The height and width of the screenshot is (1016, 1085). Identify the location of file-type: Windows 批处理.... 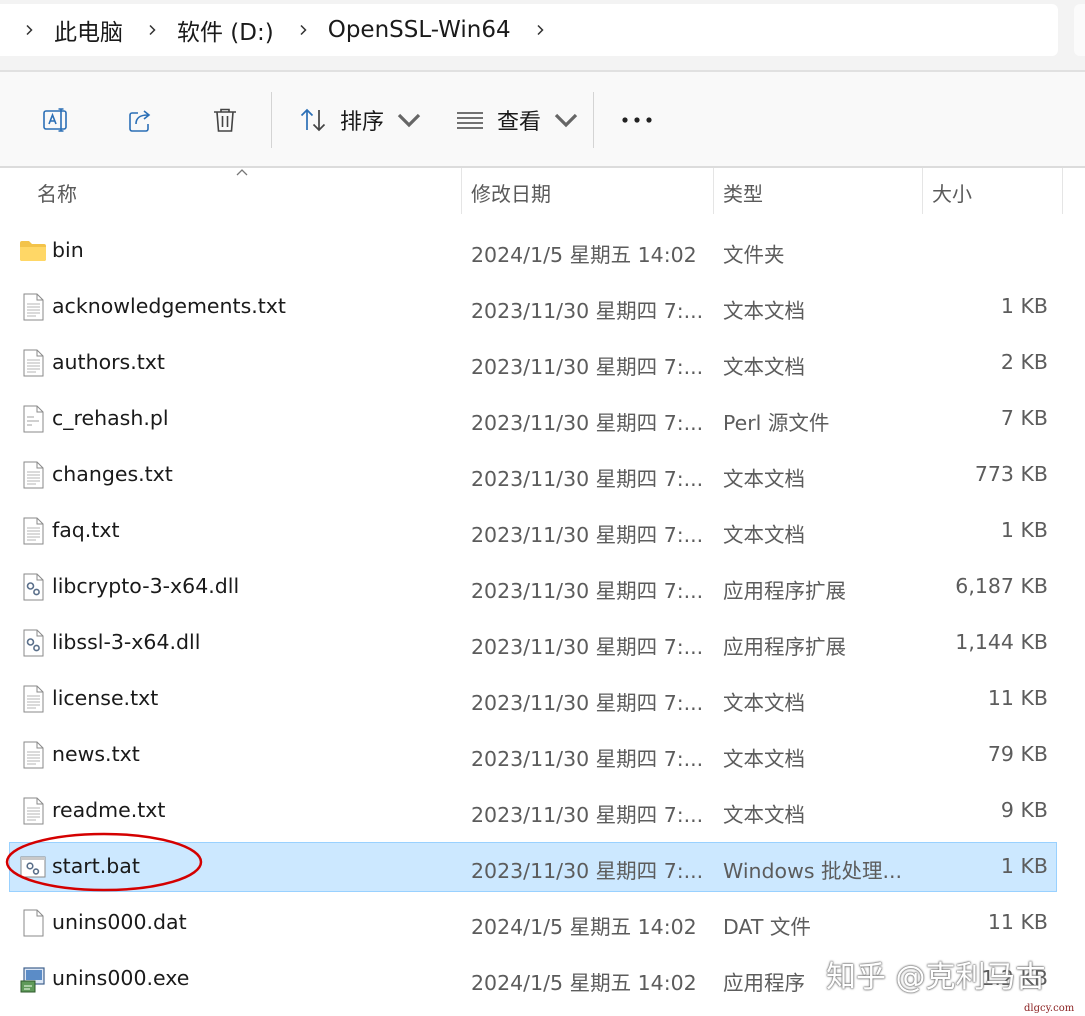
(813, 871).